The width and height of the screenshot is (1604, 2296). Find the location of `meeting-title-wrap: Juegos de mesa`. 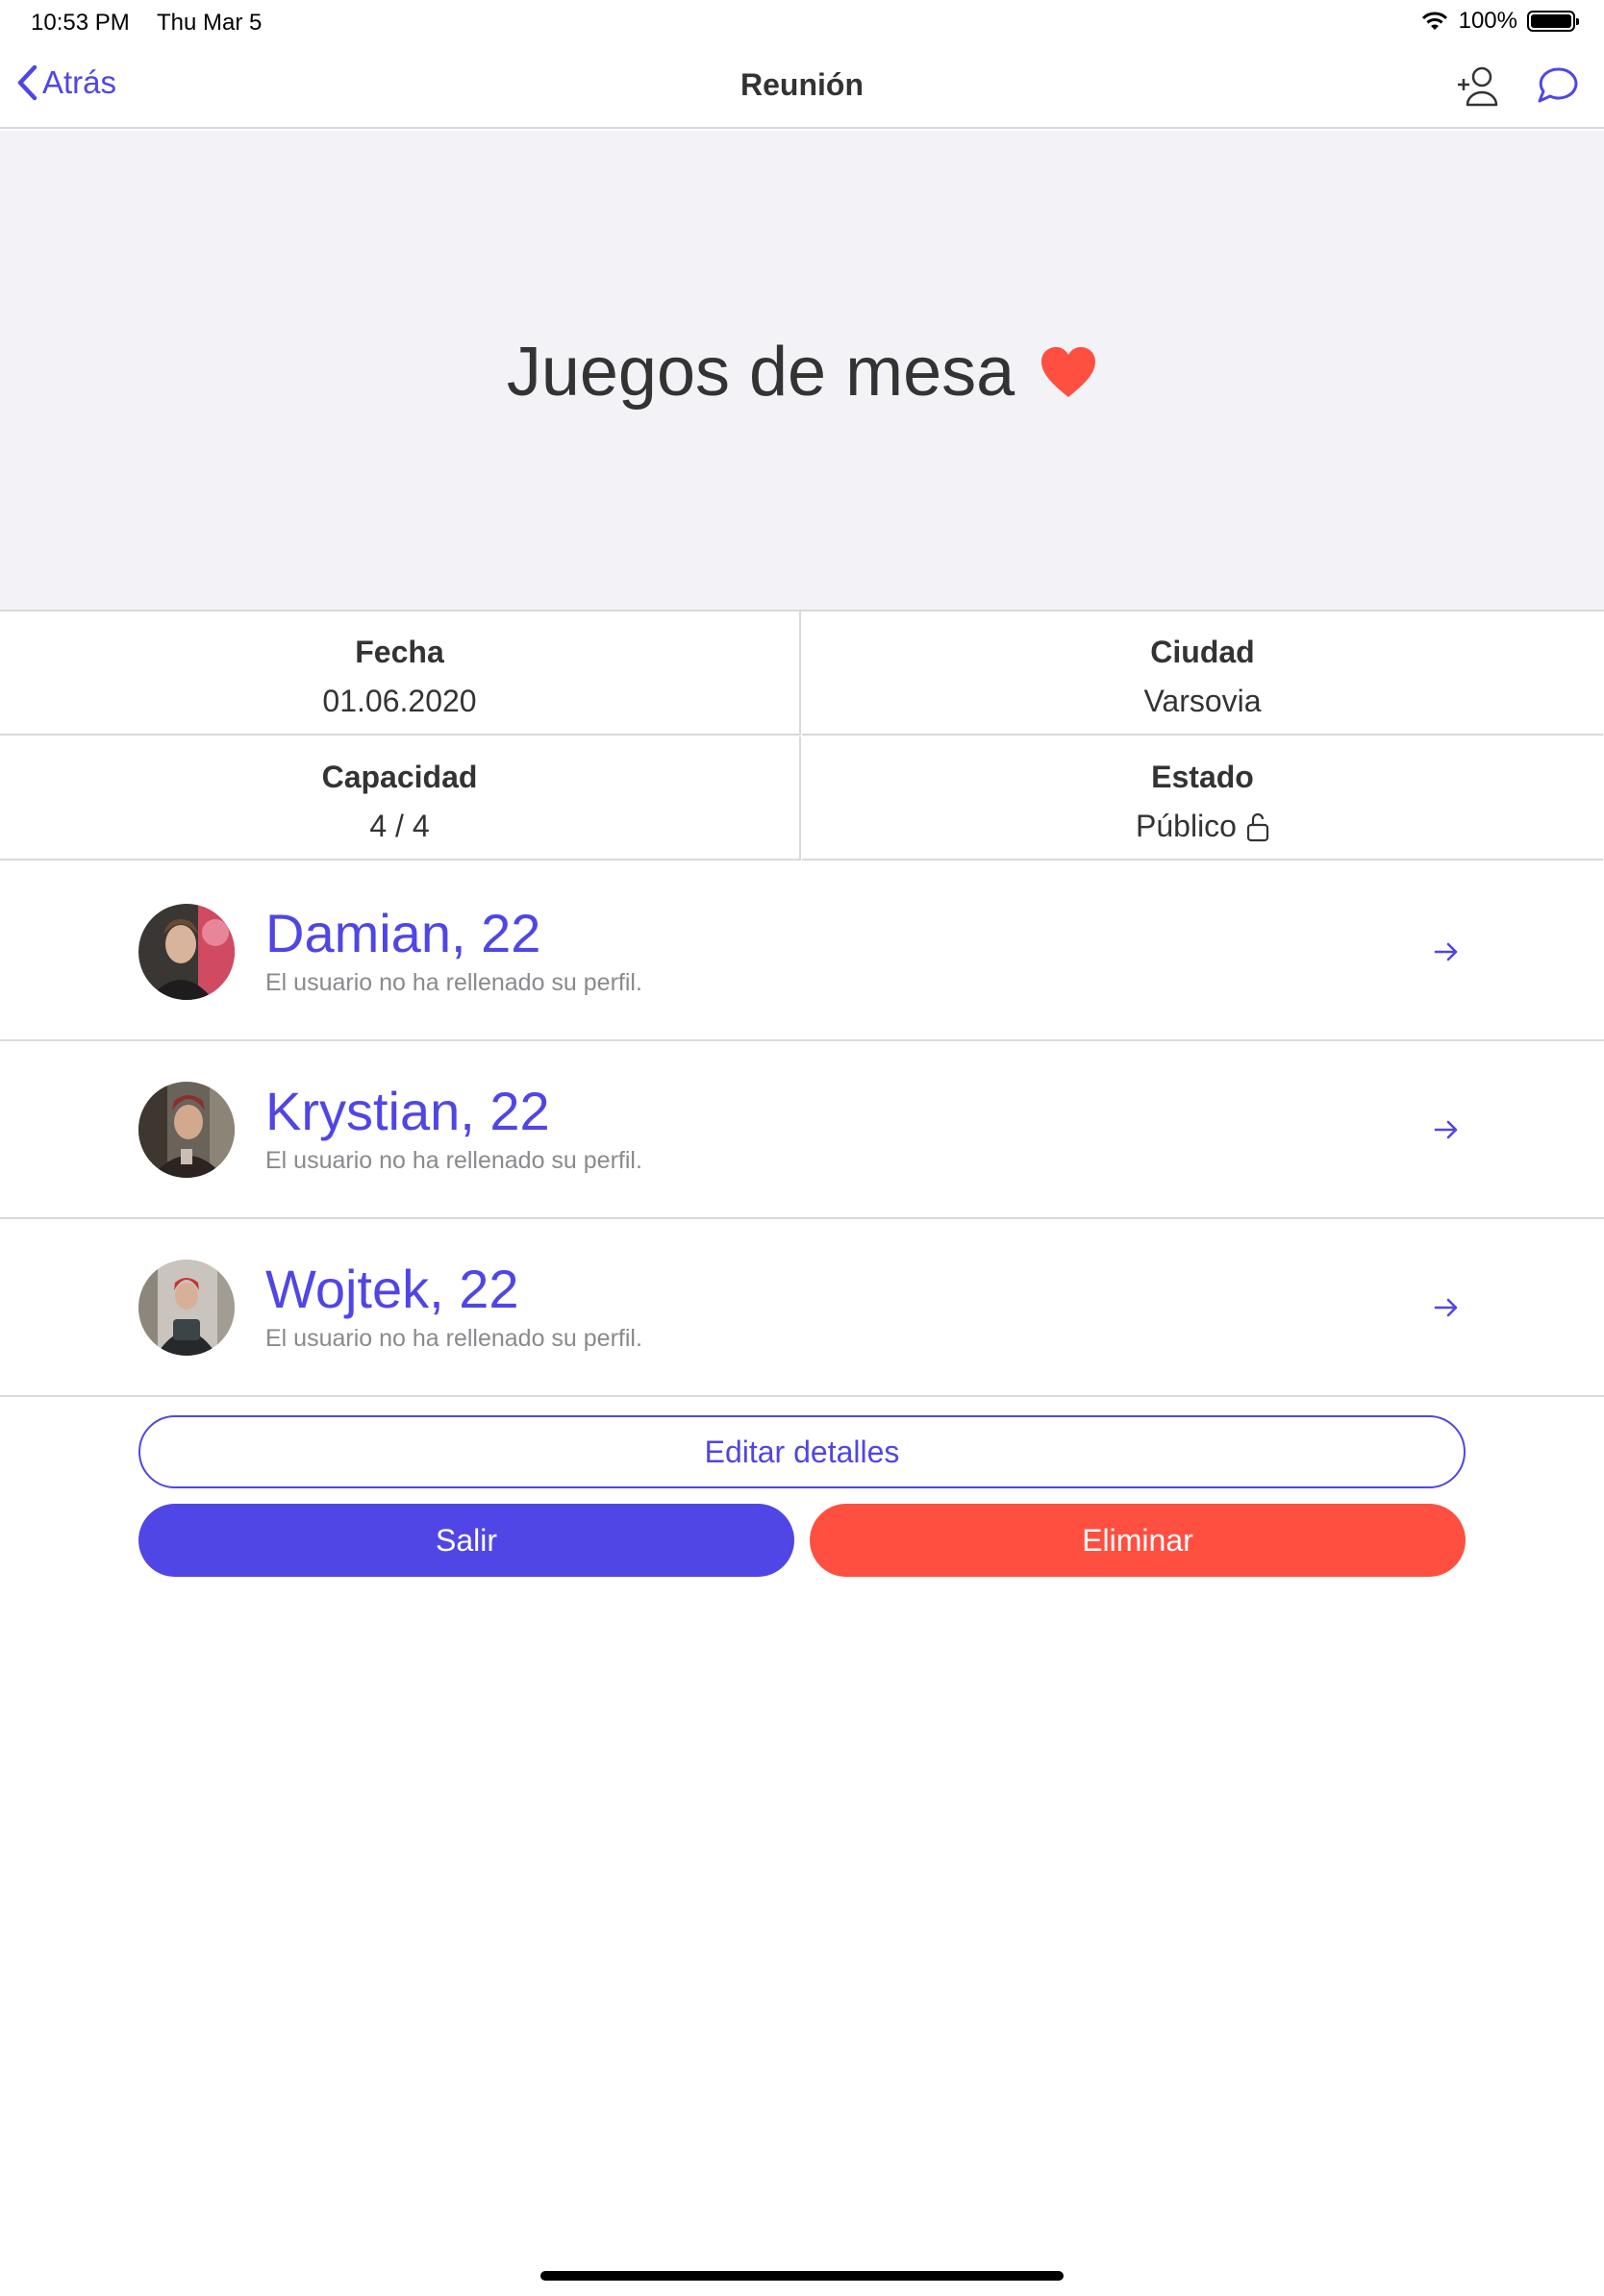

meeting-title-wrap: Juegos de mesa is located at coordinates (802, 372).